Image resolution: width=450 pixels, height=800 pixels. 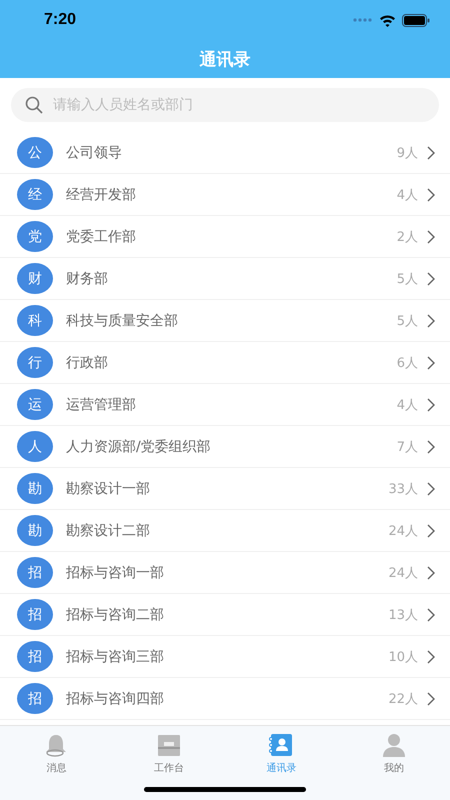 I want to click on member-count: 22人, so click(x=403, y=699).